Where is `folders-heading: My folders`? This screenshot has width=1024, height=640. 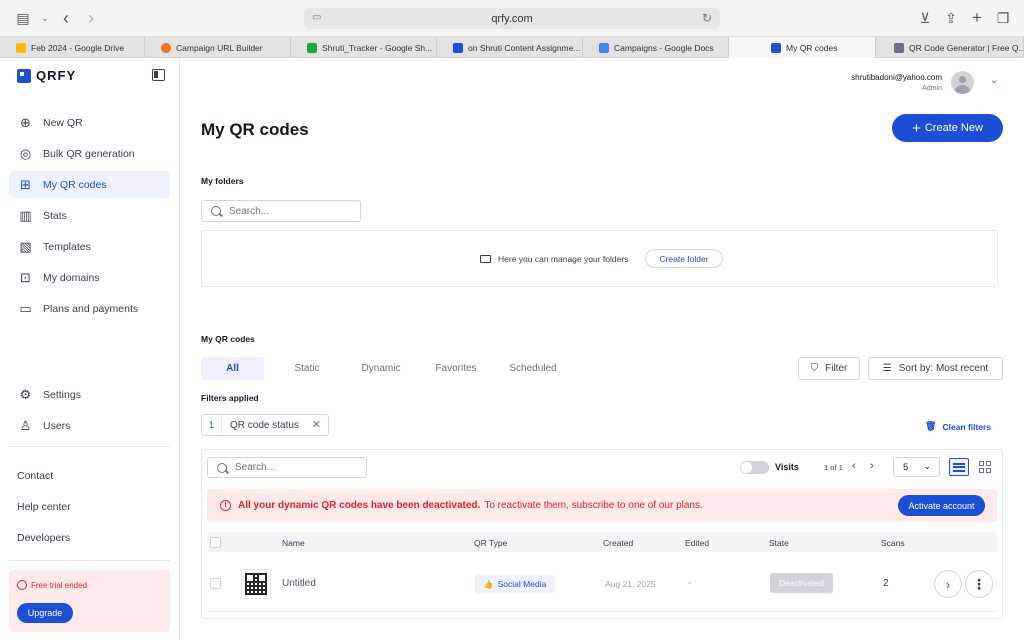
folders-heading: My folders is located at coordinates (222, 181).